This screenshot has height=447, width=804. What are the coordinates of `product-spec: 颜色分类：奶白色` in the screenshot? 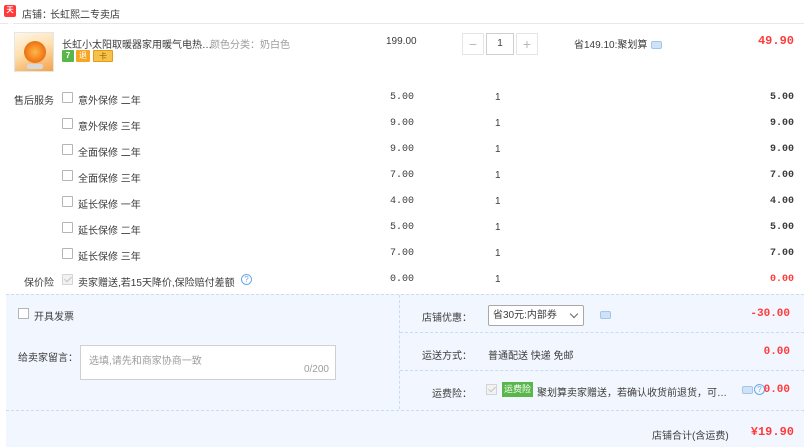 It's located at (250, 45).